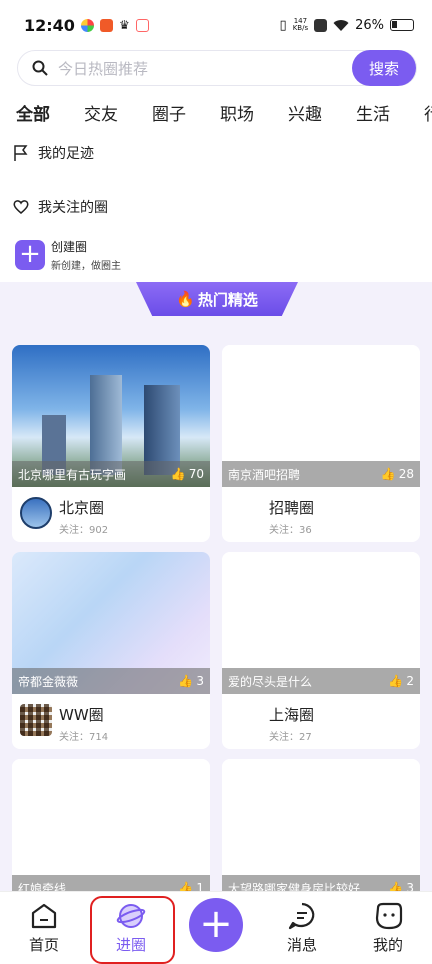 This screenshot has width=432, height=964. I want to click on followed-circles-row: 我关注的圈, so click(60, 207).